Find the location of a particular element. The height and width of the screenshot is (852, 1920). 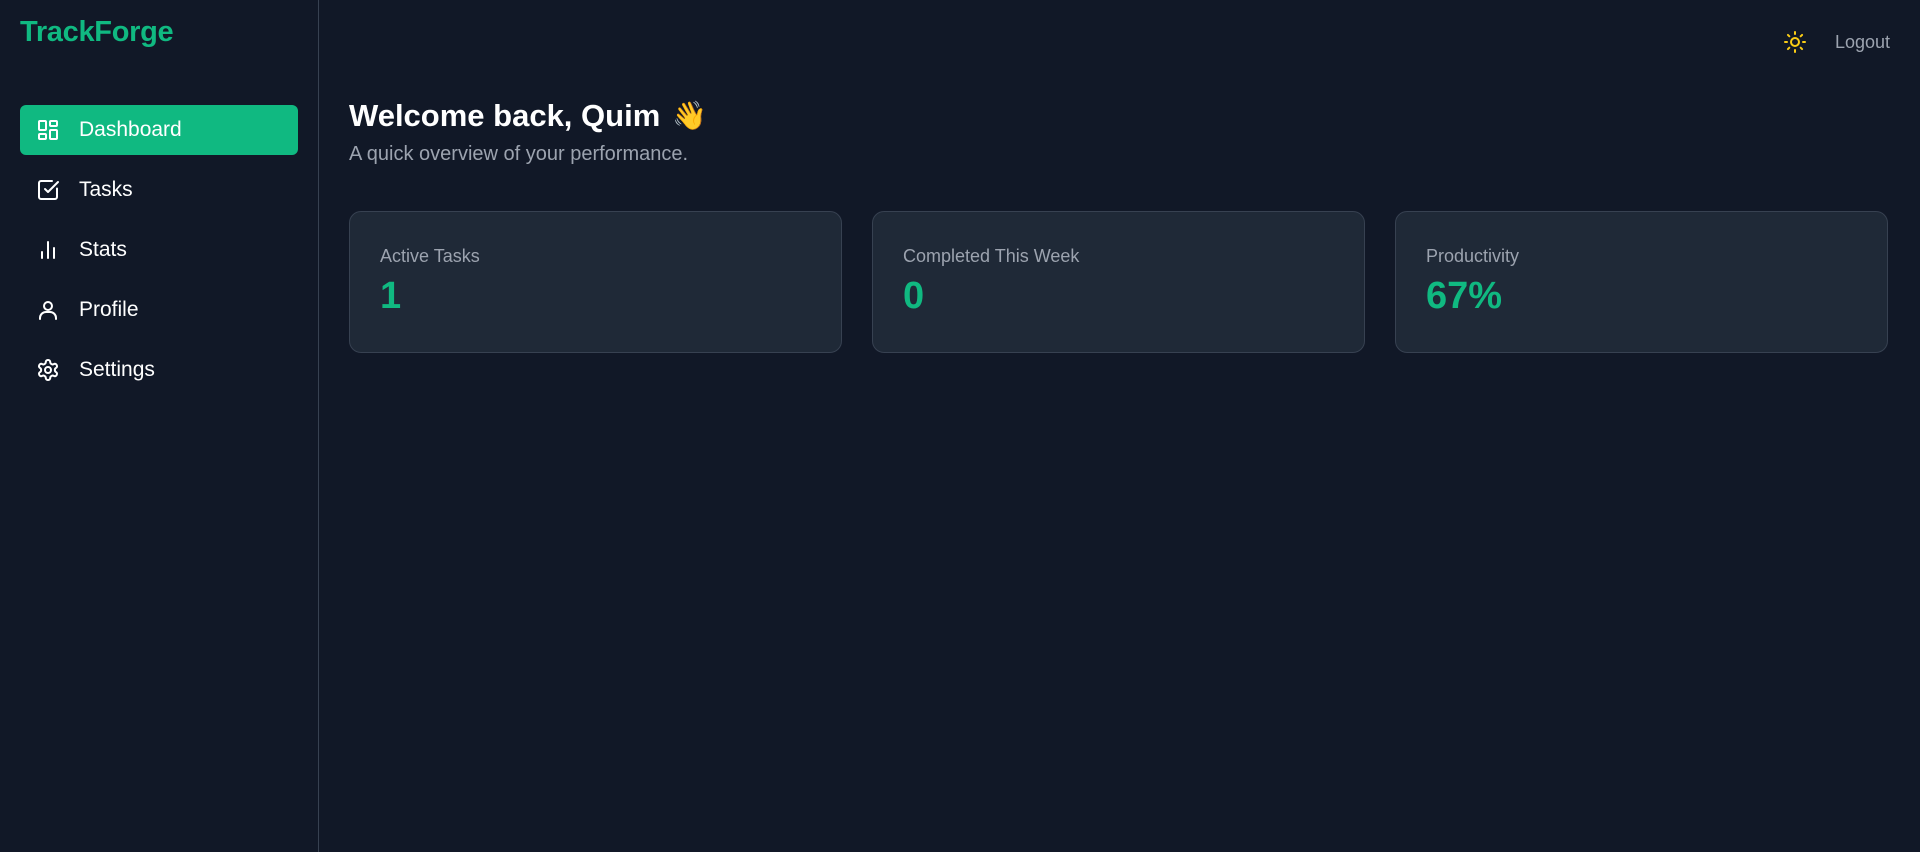

top-bar: Logout is located at coordinates (1835, 42).